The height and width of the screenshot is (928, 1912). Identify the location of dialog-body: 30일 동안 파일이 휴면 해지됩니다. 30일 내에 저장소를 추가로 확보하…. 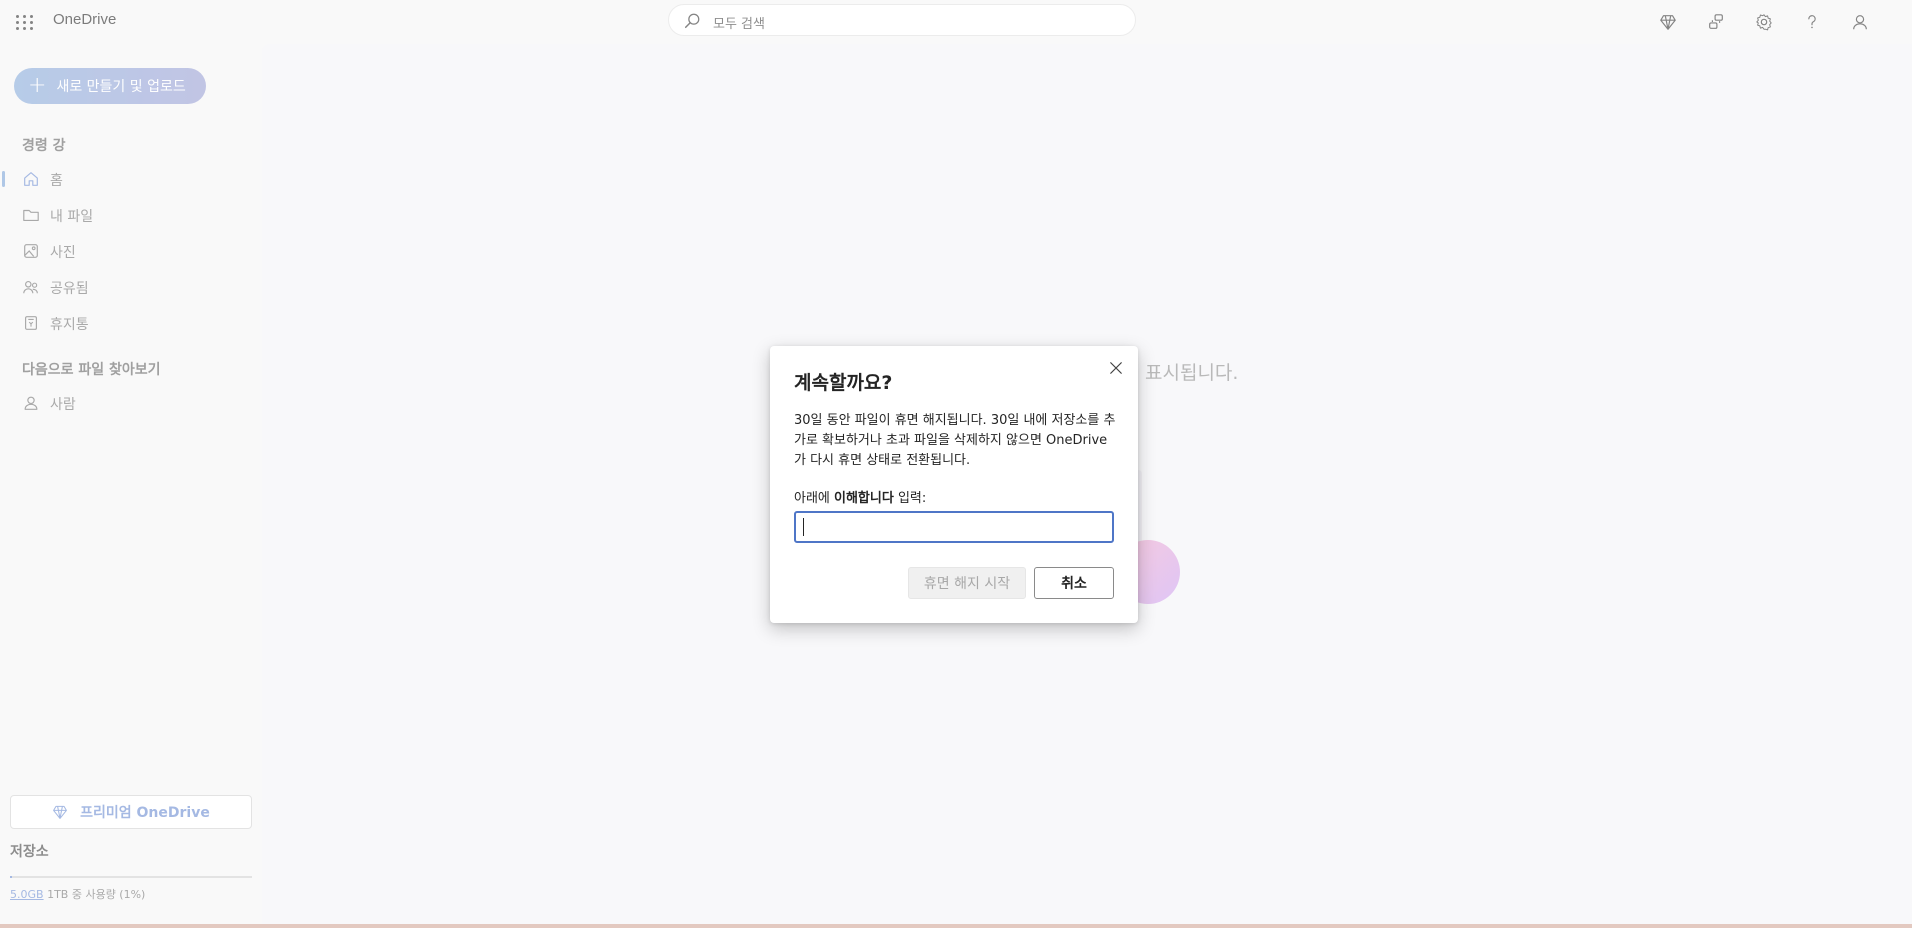
(955, 440).